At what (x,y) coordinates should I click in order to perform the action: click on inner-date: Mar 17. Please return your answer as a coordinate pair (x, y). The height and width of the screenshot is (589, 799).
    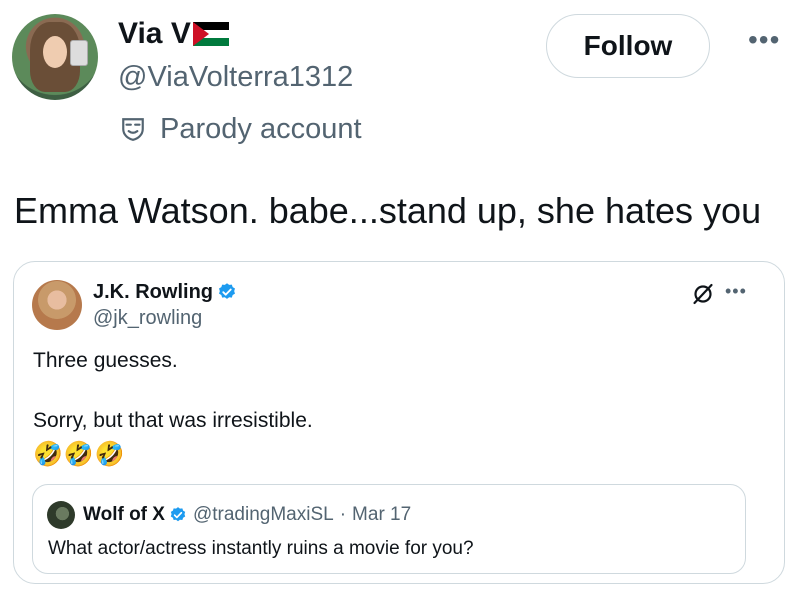
    Looking at the image, I should click on (381, 515).